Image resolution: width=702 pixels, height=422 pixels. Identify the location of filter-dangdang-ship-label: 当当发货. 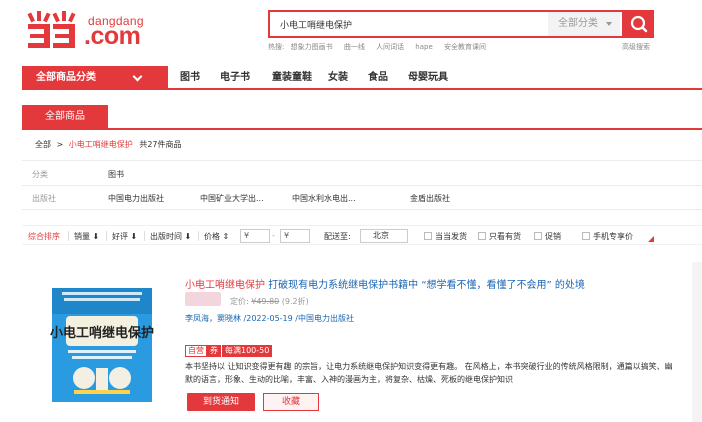
(451, 236).